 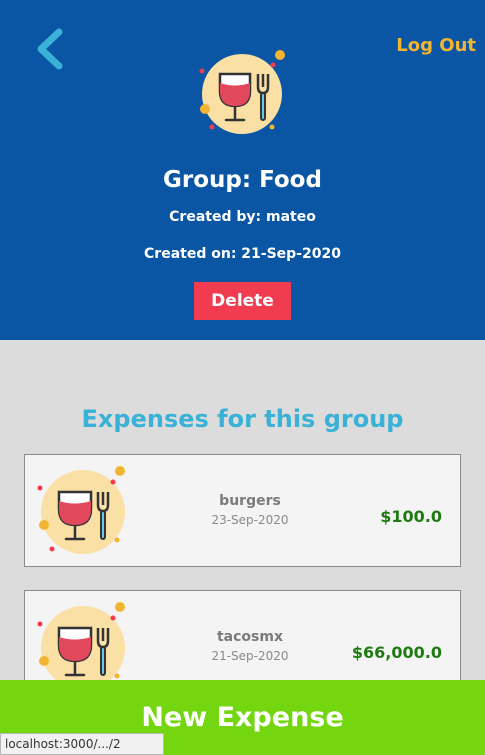 I want to click on expense-card: burgers 23-Sep-2020 $100.0, so click(x=242, y=510).